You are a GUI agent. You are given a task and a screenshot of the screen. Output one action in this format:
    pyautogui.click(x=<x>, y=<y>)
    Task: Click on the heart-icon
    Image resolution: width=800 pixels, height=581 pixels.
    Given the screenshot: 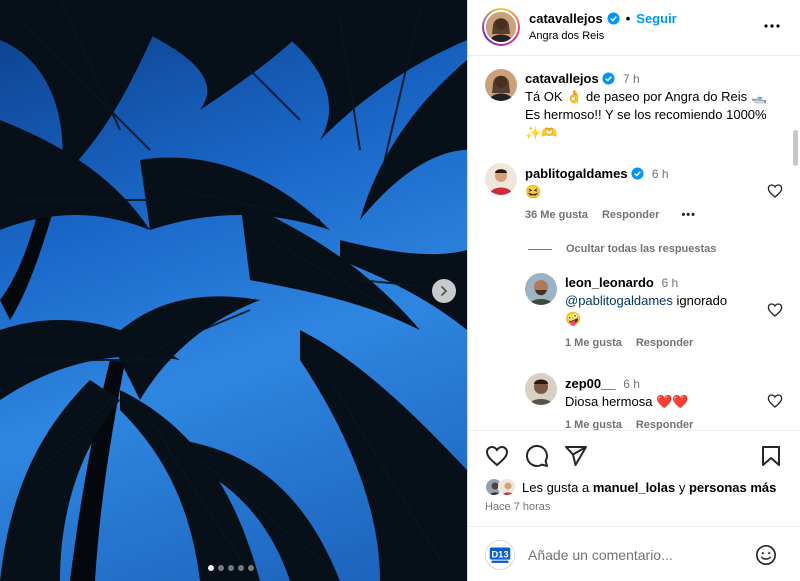 What is the action you would take?
    pyautogui.click(x=497, y=456)
    